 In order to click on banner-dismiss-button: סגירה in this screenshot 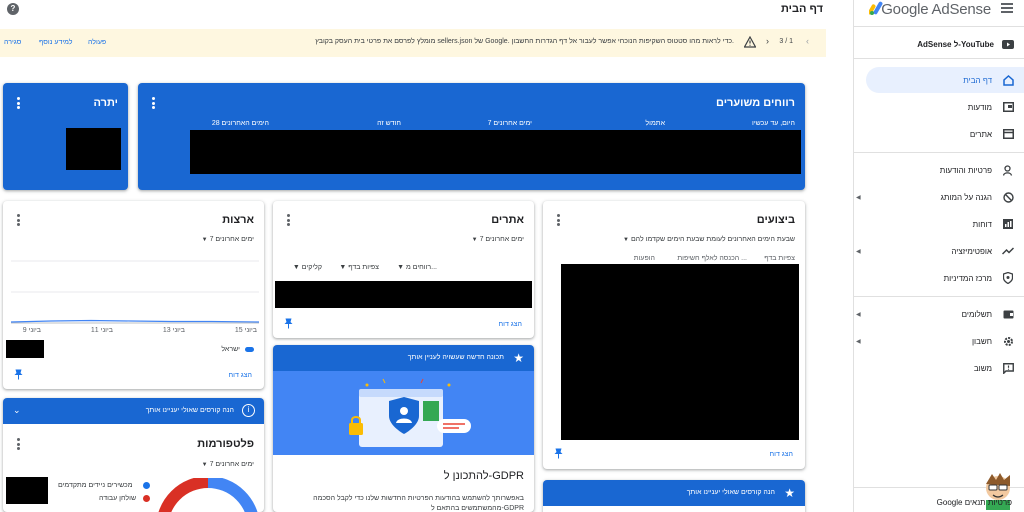, I will do `click(12, 42)`.